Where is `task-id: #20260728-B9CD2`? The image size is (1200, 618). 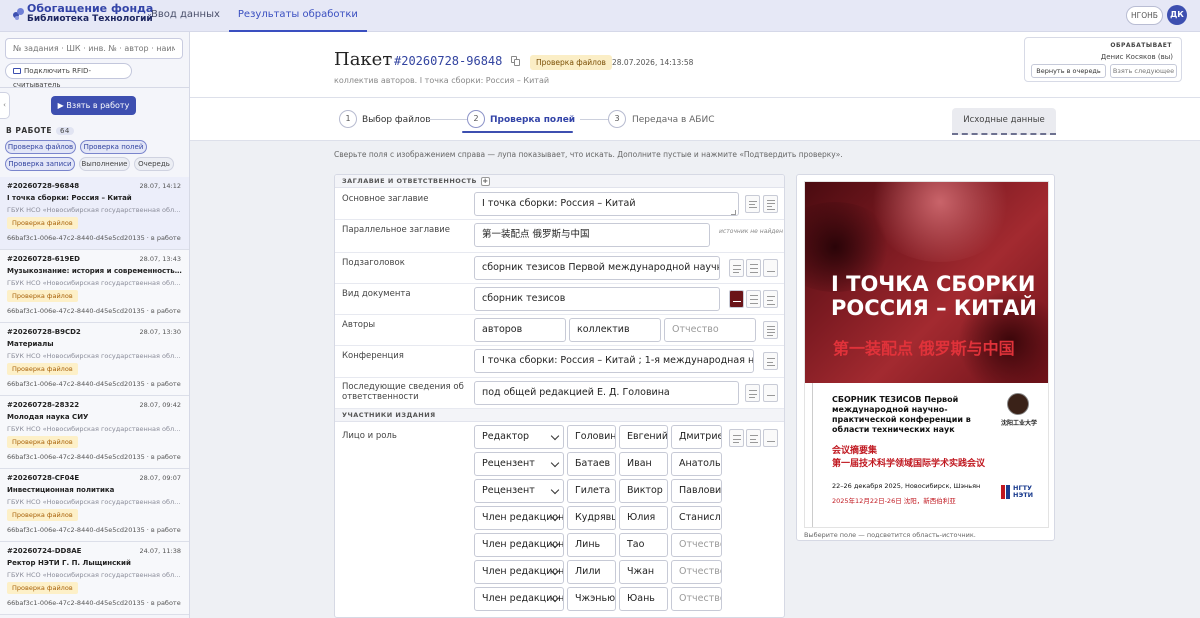 task-id: #20260728-B9CD2 is located at coordinates (44, 332).